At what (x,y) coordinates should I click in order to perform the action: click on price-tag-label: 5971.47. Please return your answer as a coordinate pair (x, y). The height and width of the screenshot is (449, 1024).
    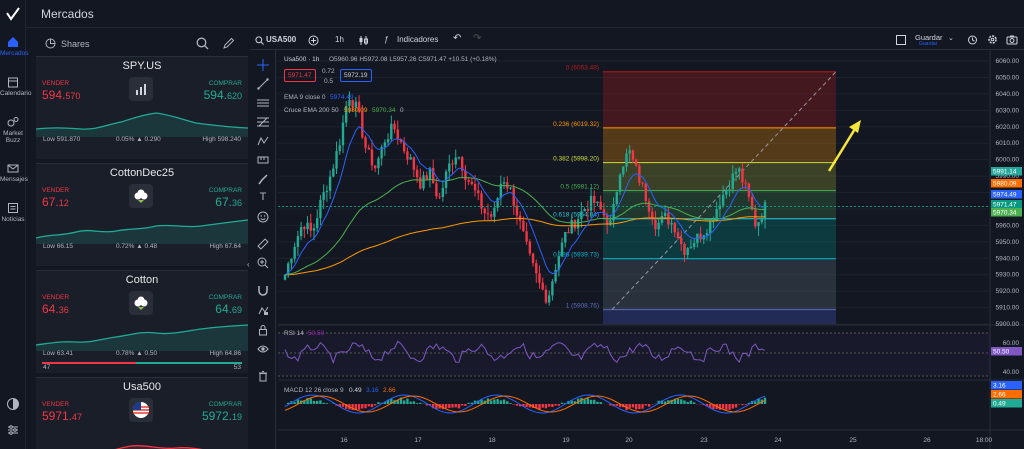
    Looking at the image, I should click on (1005, 205).